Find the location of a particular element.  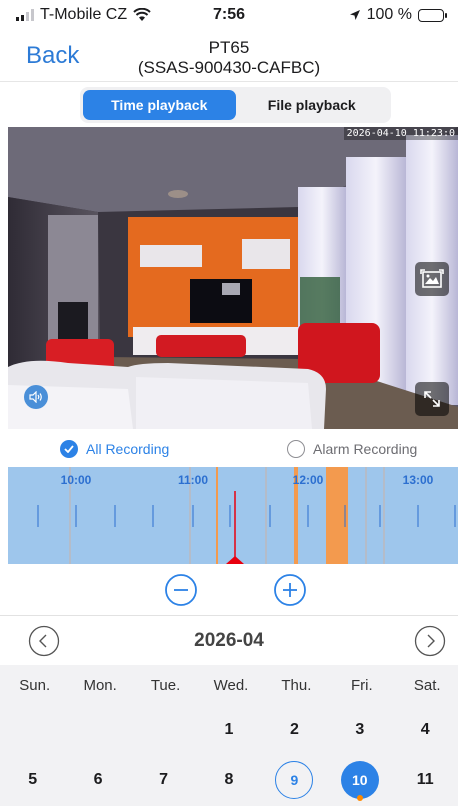

weekday-wed: Wed. is located at coordinates (231, 685).